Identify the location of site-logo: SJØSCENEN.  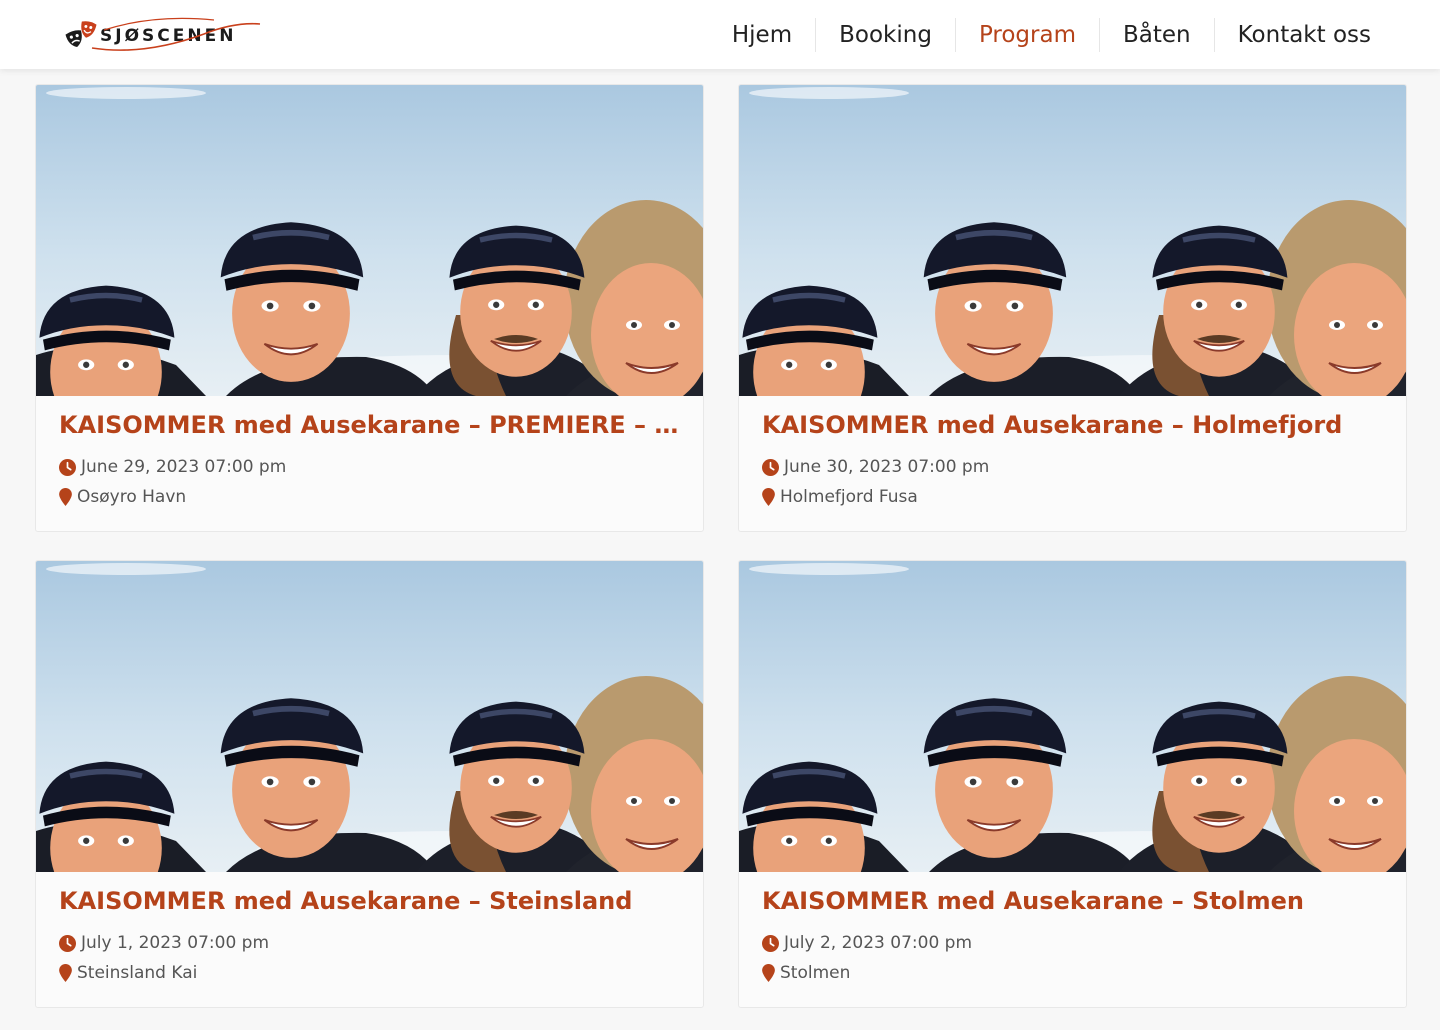
(164, 36).